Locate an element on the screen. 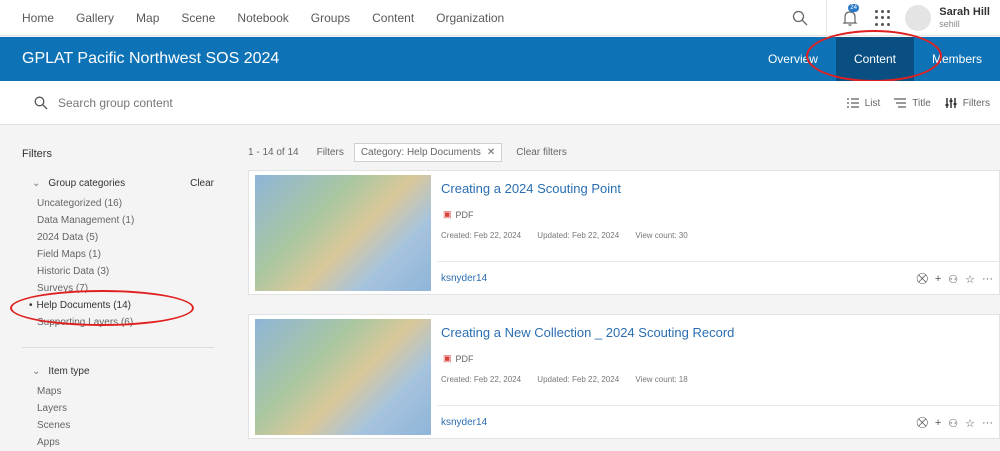  item-type-option: Apps is located at coordinates (136, 442).